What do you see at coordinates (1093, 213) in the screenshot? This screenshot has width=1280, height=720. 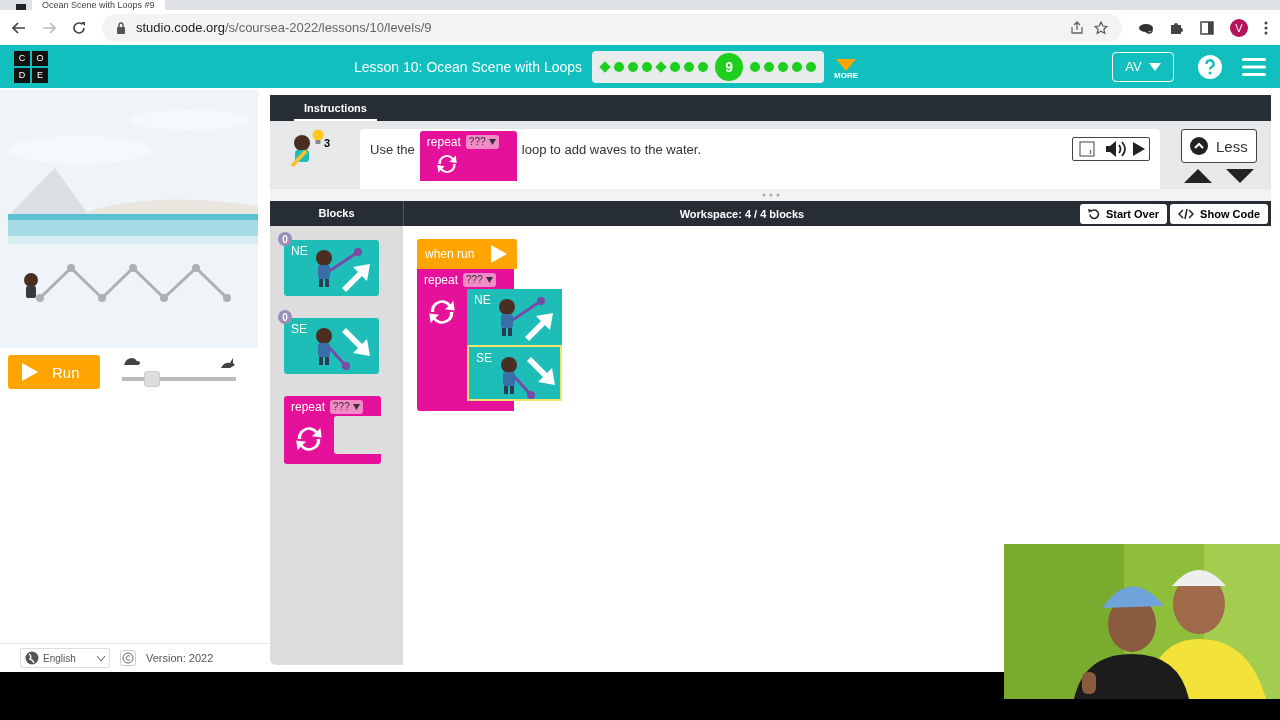 I see `undo-icon` at bounding box center [1093, 213].